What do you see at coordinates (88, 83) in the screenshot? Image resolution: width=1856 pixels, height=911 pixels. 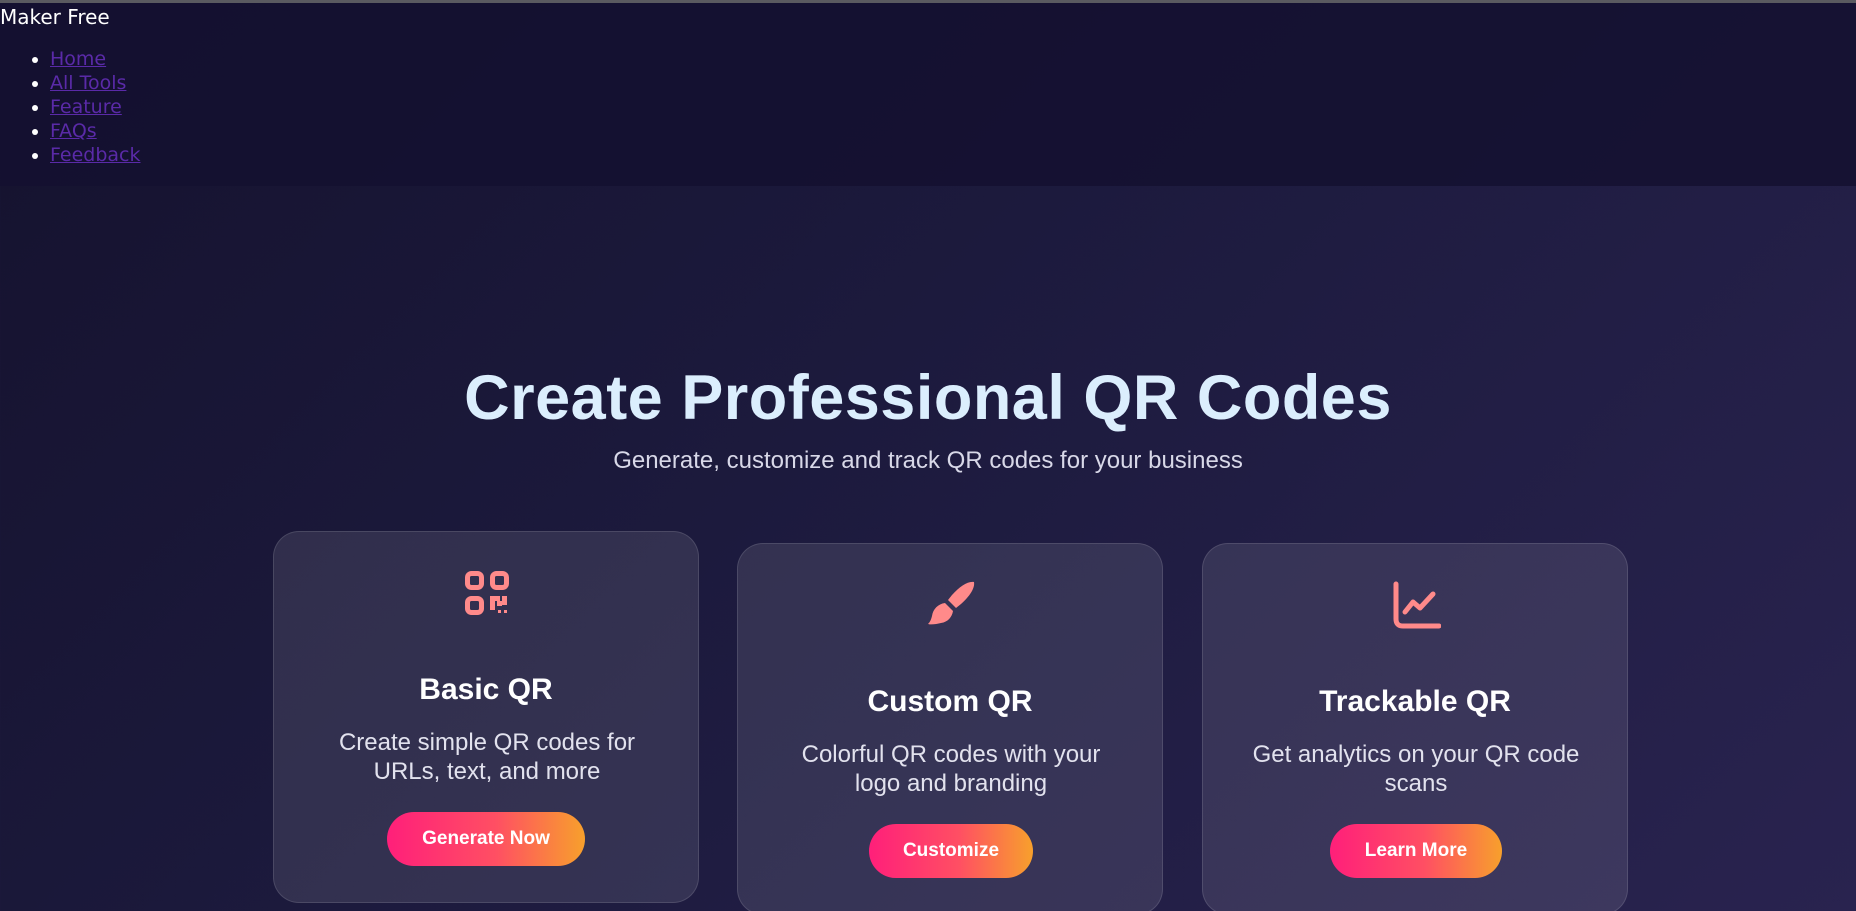 I see `nav-link-all-tools: All Tools` at bounding box center [88, 83].